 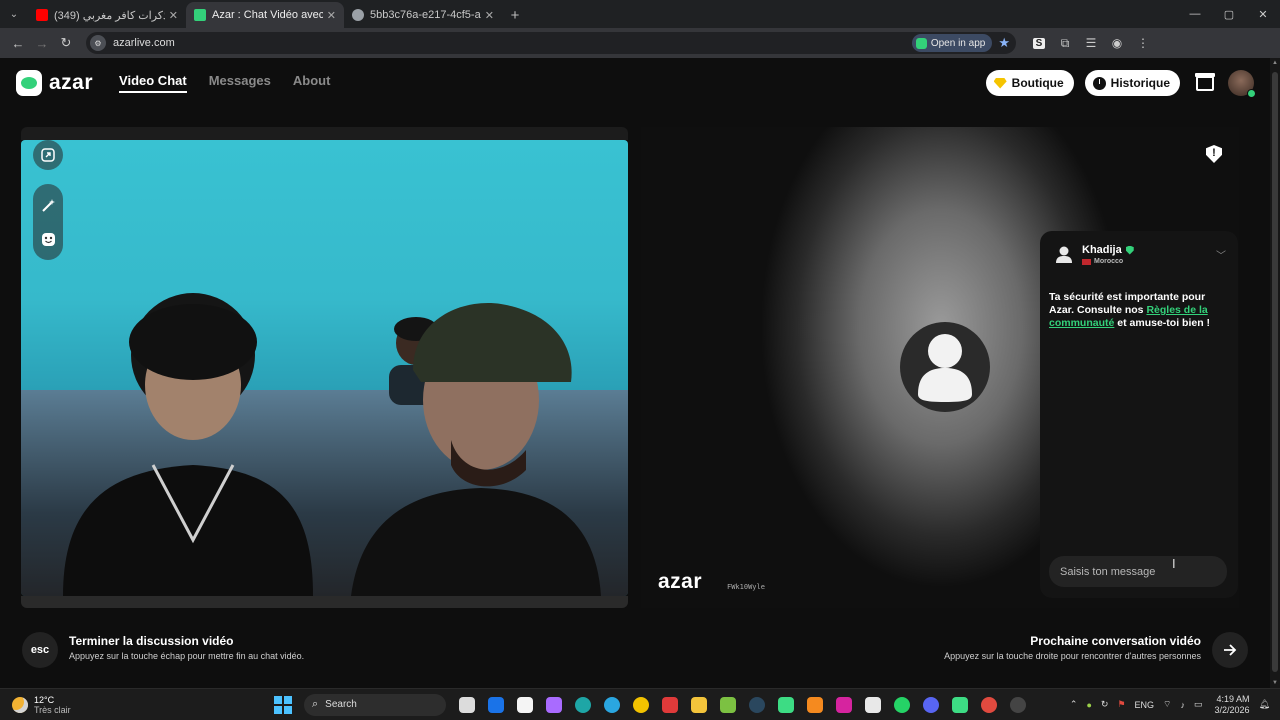 What do you see at coordinates (1183, 705) in the screenshot?
I see `volume-icon: ♪` at bounding box center [1183, 705].